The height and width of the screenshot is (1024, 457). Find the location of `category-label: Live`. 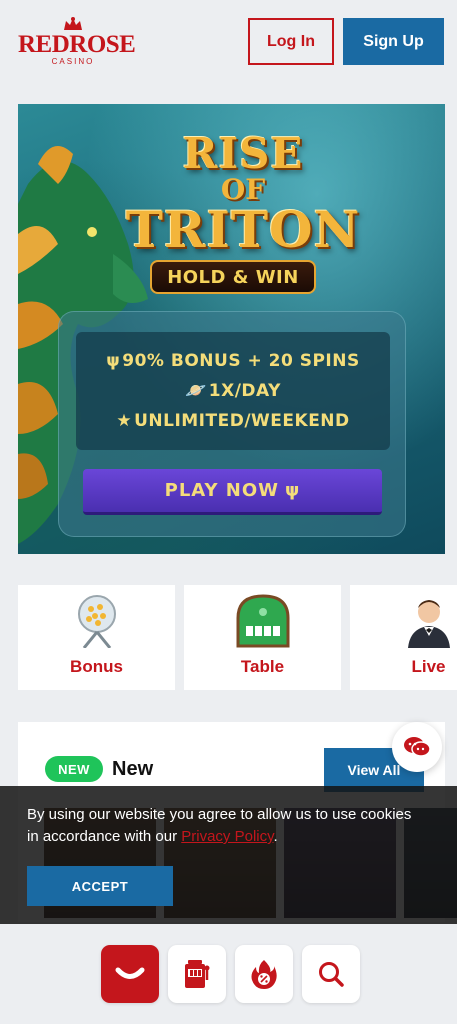

category-label: Live is located at coordinates (428, 666).